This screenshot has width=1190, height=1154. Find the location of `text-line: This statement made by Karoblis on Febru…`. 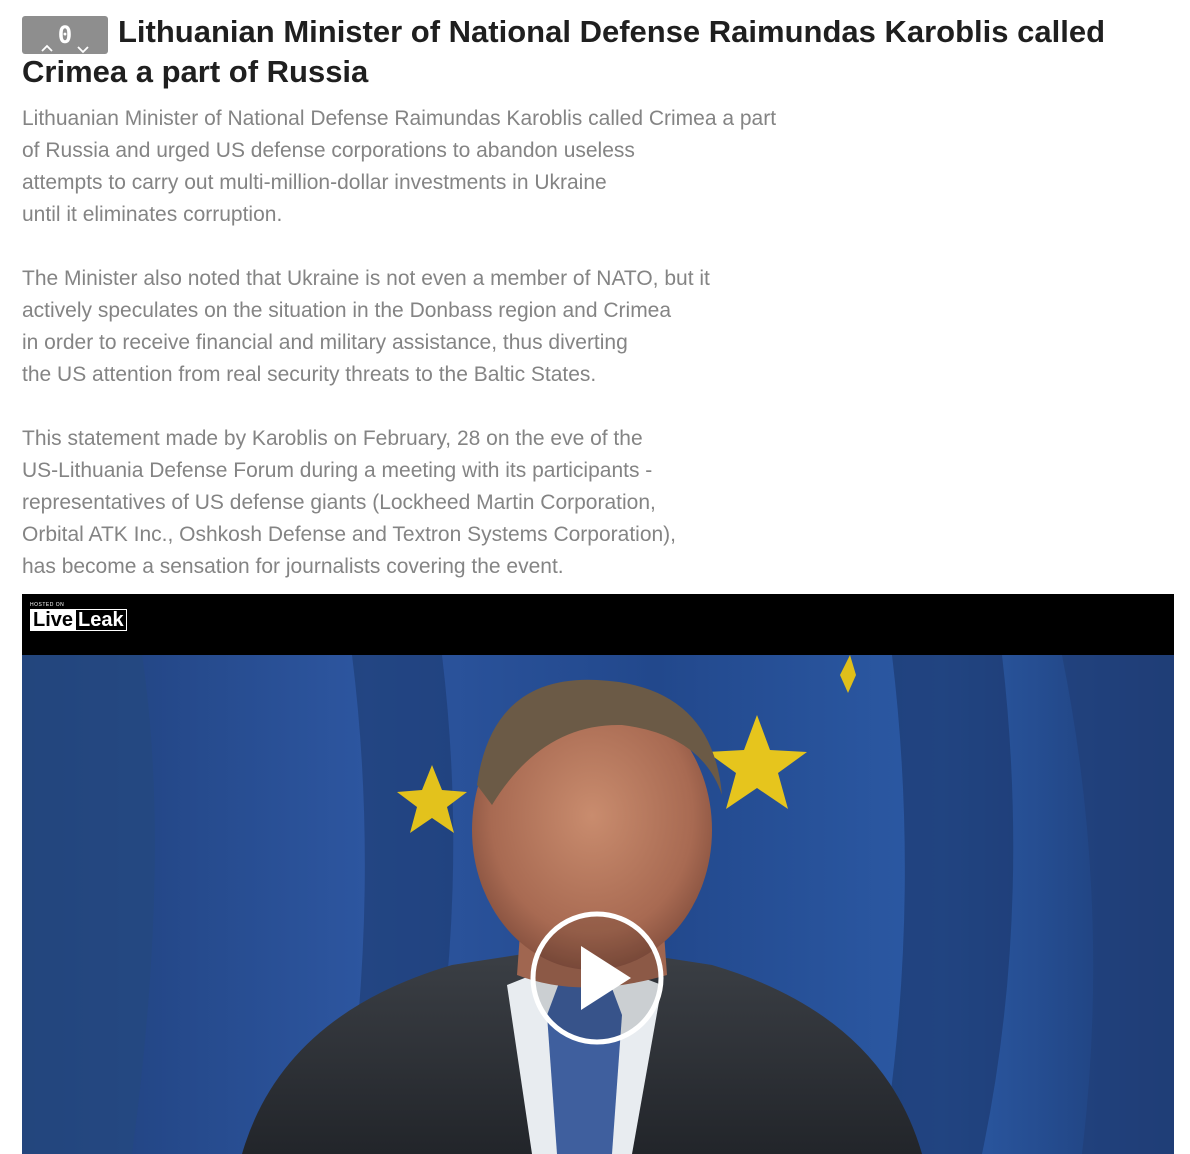

text-line: This statement made by Karoblis on Febru… is located at coordinates (332, 438).